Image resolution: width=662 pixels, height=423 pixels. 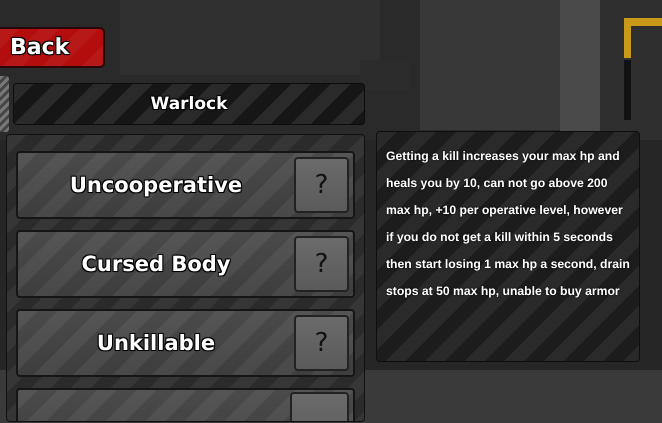 I want to click on class-title: Warlock, so click(x=189, y=104).